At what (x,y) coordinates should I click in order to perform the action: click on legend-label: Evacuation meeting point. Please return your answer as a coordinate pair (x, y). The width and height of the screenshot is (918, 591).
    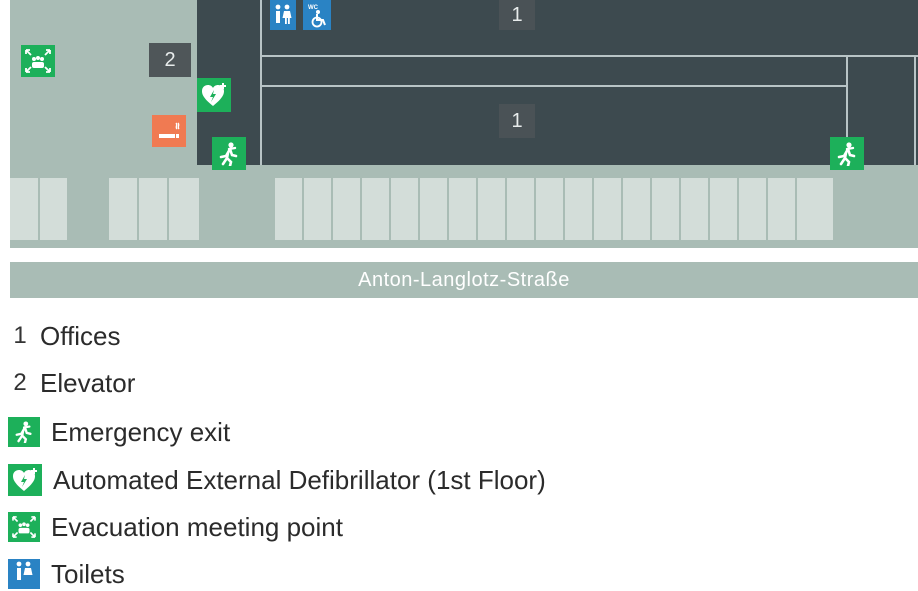
    Looking at the image, I should click on (197, 526).